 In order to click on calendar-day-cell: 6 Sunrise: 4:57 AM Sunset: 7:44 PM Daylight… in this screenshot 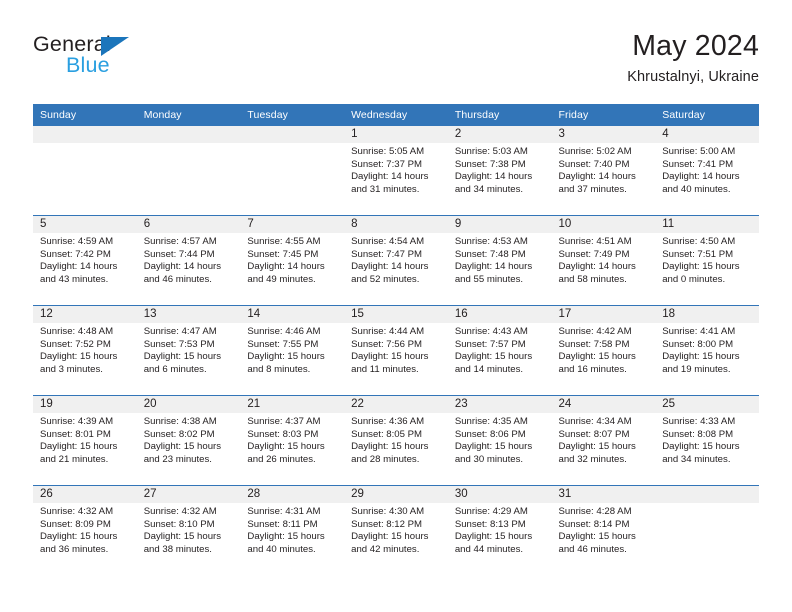, I will do `click(188, 260)`.